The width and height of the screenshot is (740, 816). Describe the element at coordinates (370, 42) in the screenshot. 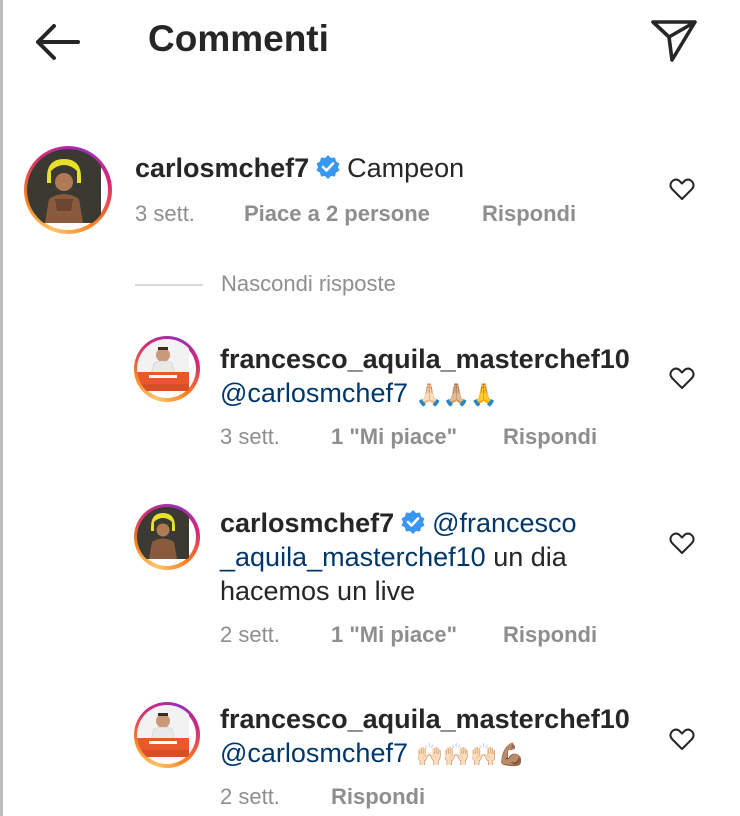

I see `header: Commenti` at that location.